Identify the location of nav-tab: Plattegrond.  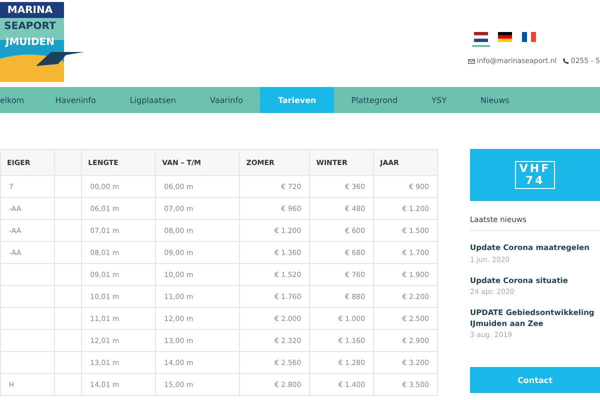
(374, 100).